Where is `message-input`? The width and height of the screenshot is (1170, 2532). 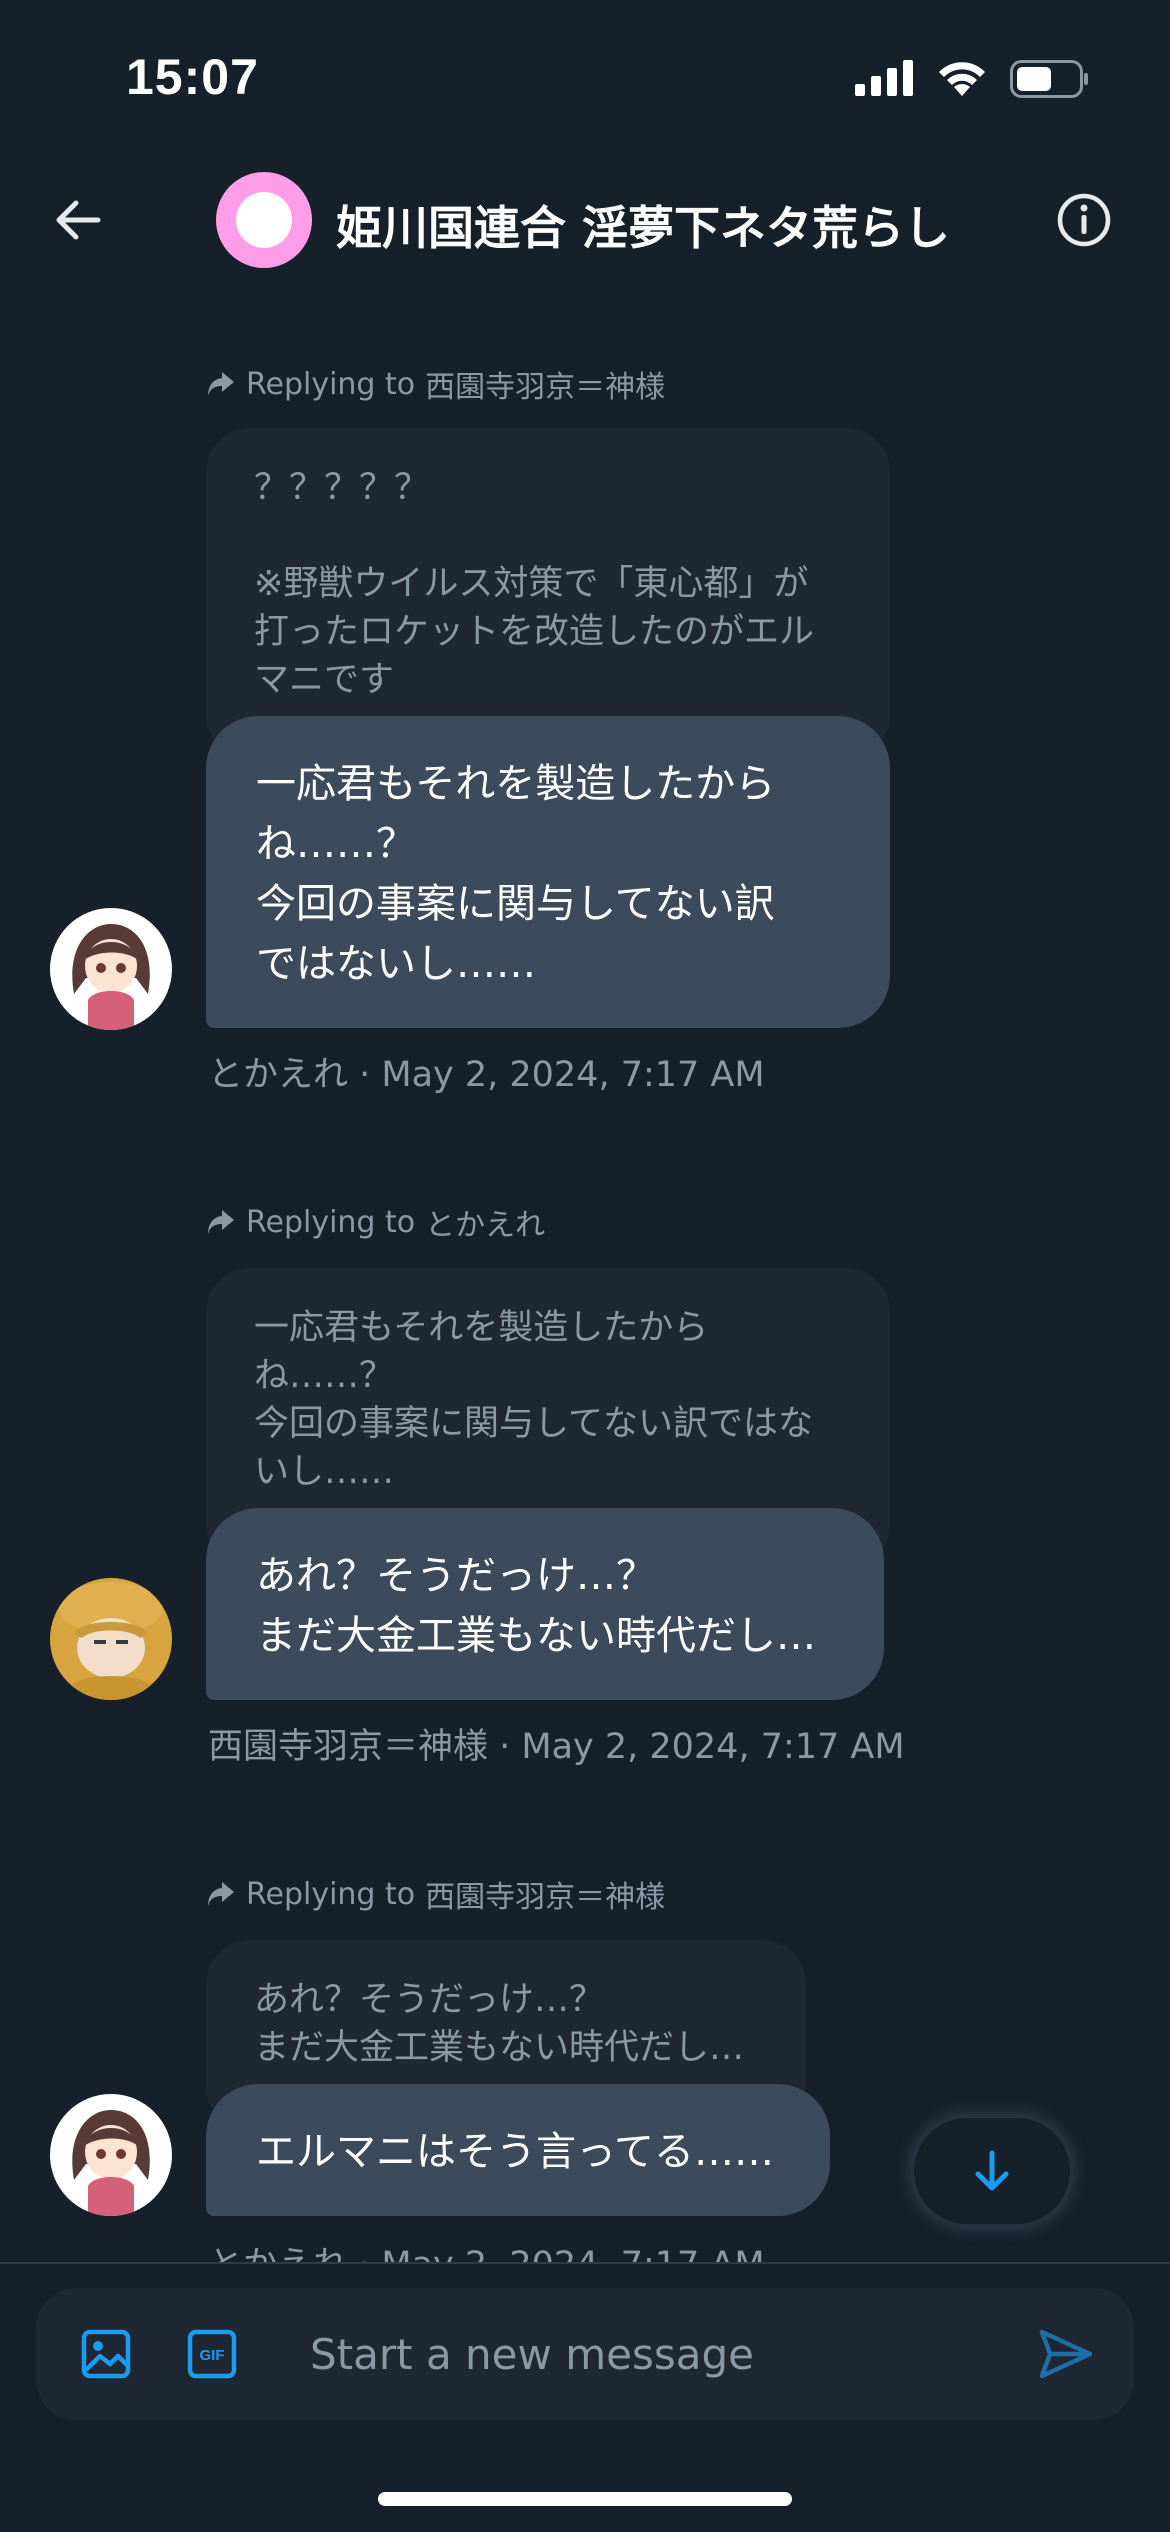
message-input is located at coordinates (650, 2354).